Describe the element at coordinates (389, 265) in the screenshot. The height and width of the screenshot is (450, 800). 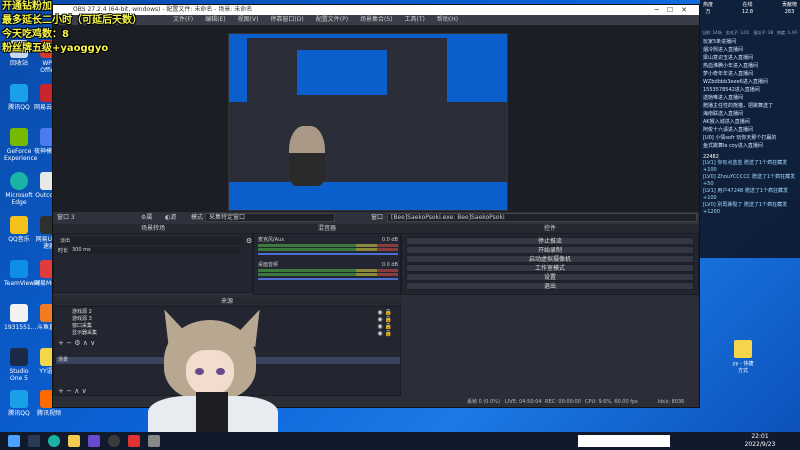
I see `desktop-audio-db: 0.0 dB` at that location.